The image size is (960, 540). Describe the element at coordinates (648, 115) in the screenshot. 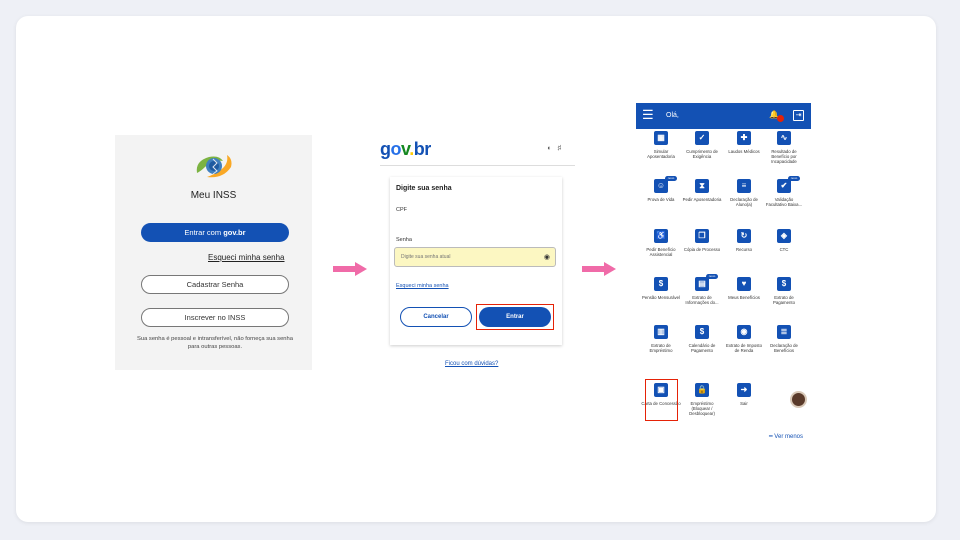

I see `hamburger-menu-icon: ☰` at that location.